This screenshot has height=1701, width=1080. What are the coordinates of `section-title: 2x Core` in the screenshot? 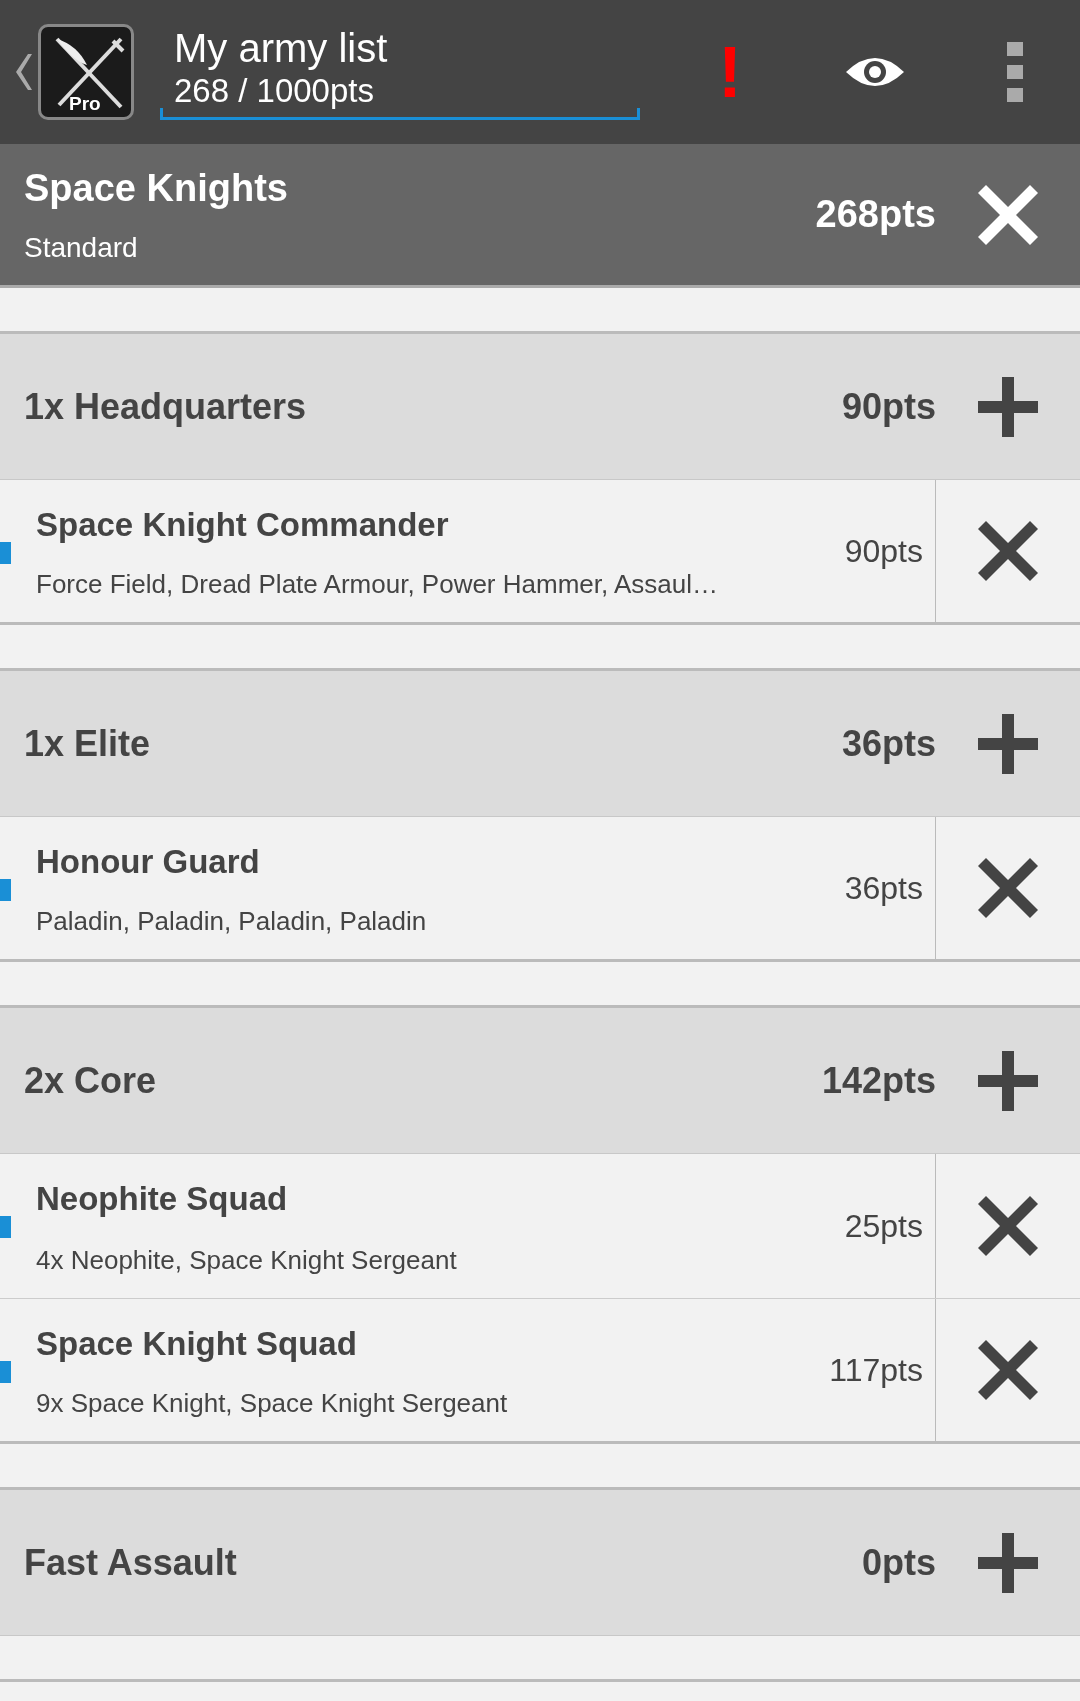 It's located at (90, 1080).